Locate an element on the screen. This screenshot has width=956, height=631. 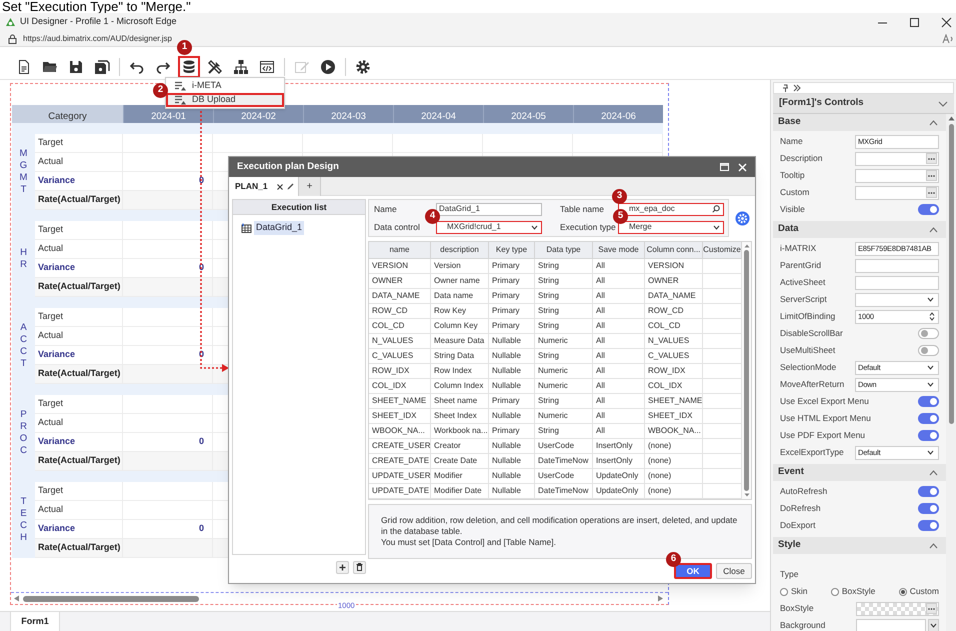
delete-button is located at coordinates (359, 567).